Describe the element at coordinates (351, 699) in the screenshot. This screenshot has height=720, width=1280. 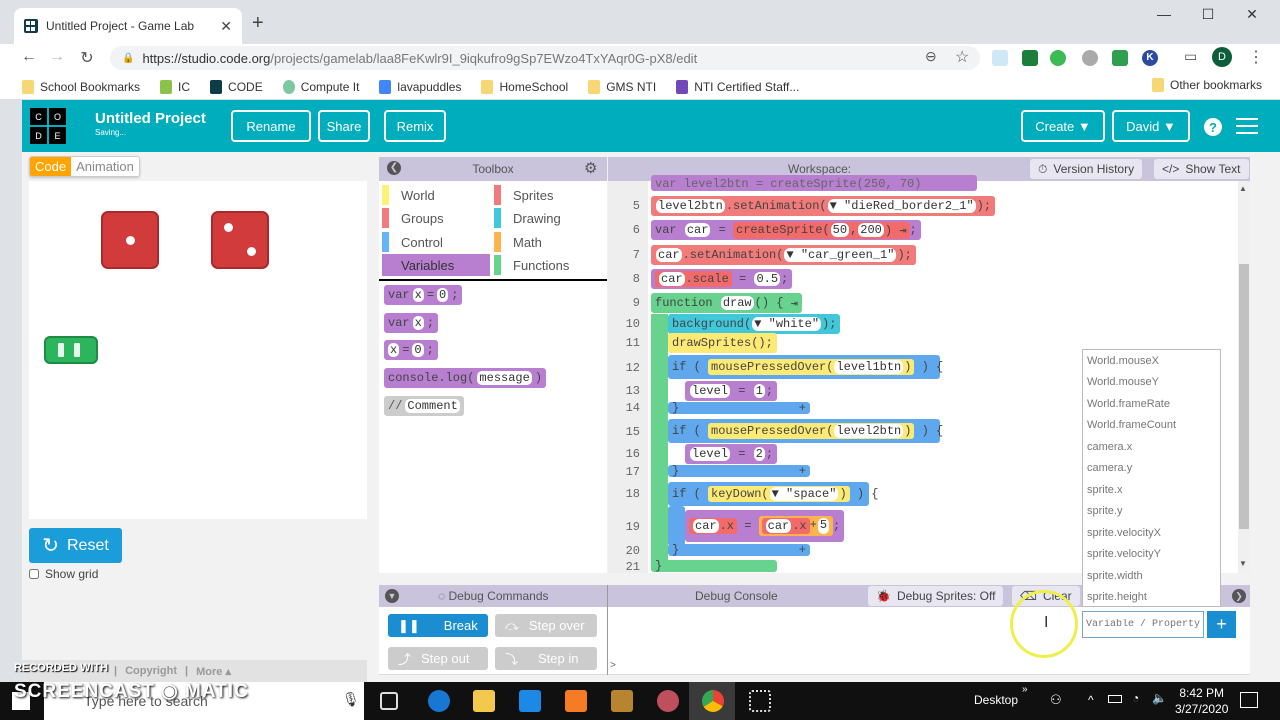
I see `microphone-icon: 🎙` at that location.